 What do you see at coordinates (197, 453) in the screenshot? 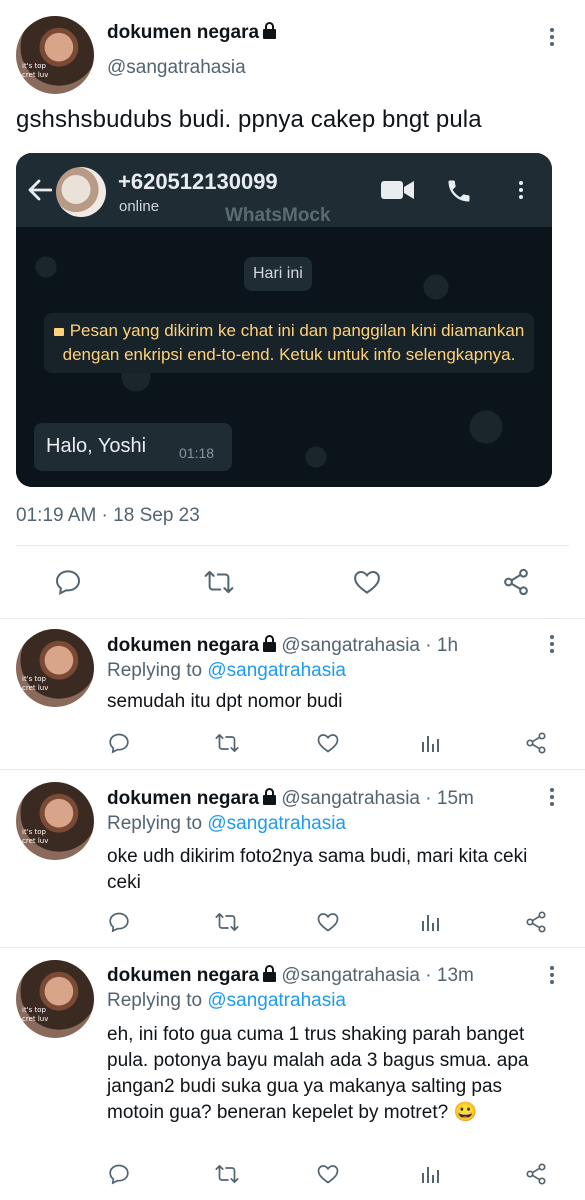
I see `message-time: 01:18` at bounding box center [197, 453].